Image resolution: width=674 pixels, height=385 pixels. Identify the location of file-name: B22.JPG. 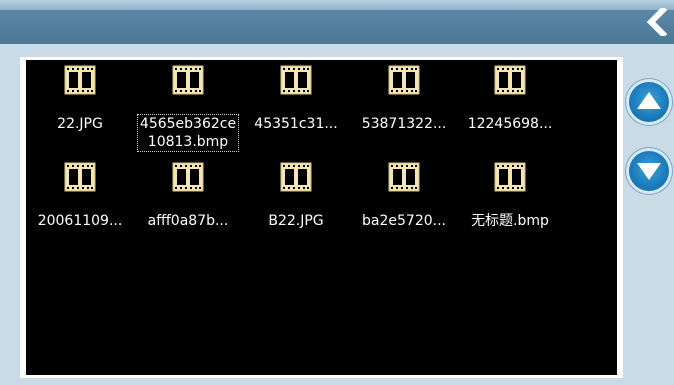
(296, 221).